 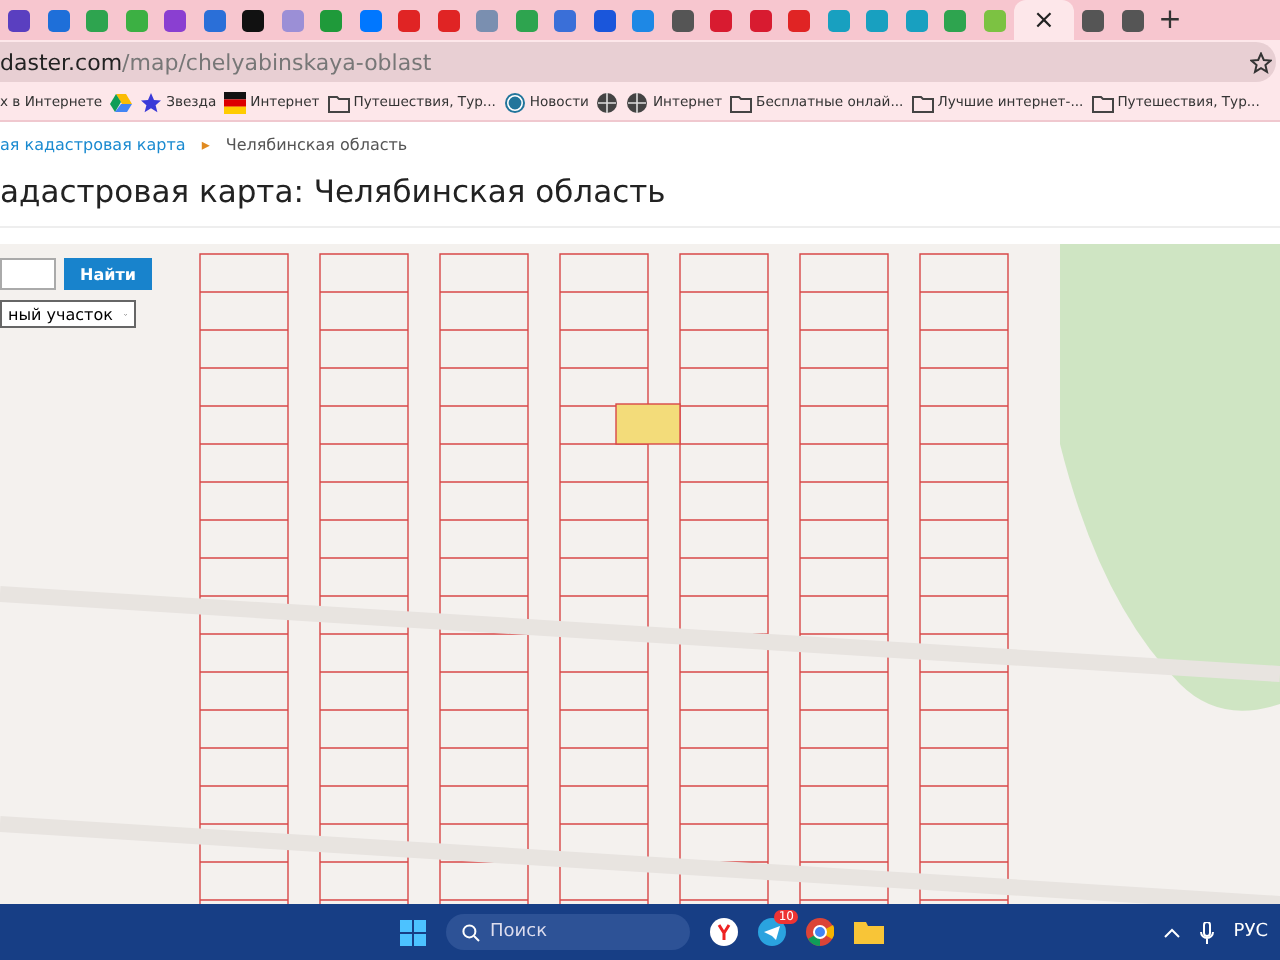 I want to click on bookmark, so click(x=607, y=102).